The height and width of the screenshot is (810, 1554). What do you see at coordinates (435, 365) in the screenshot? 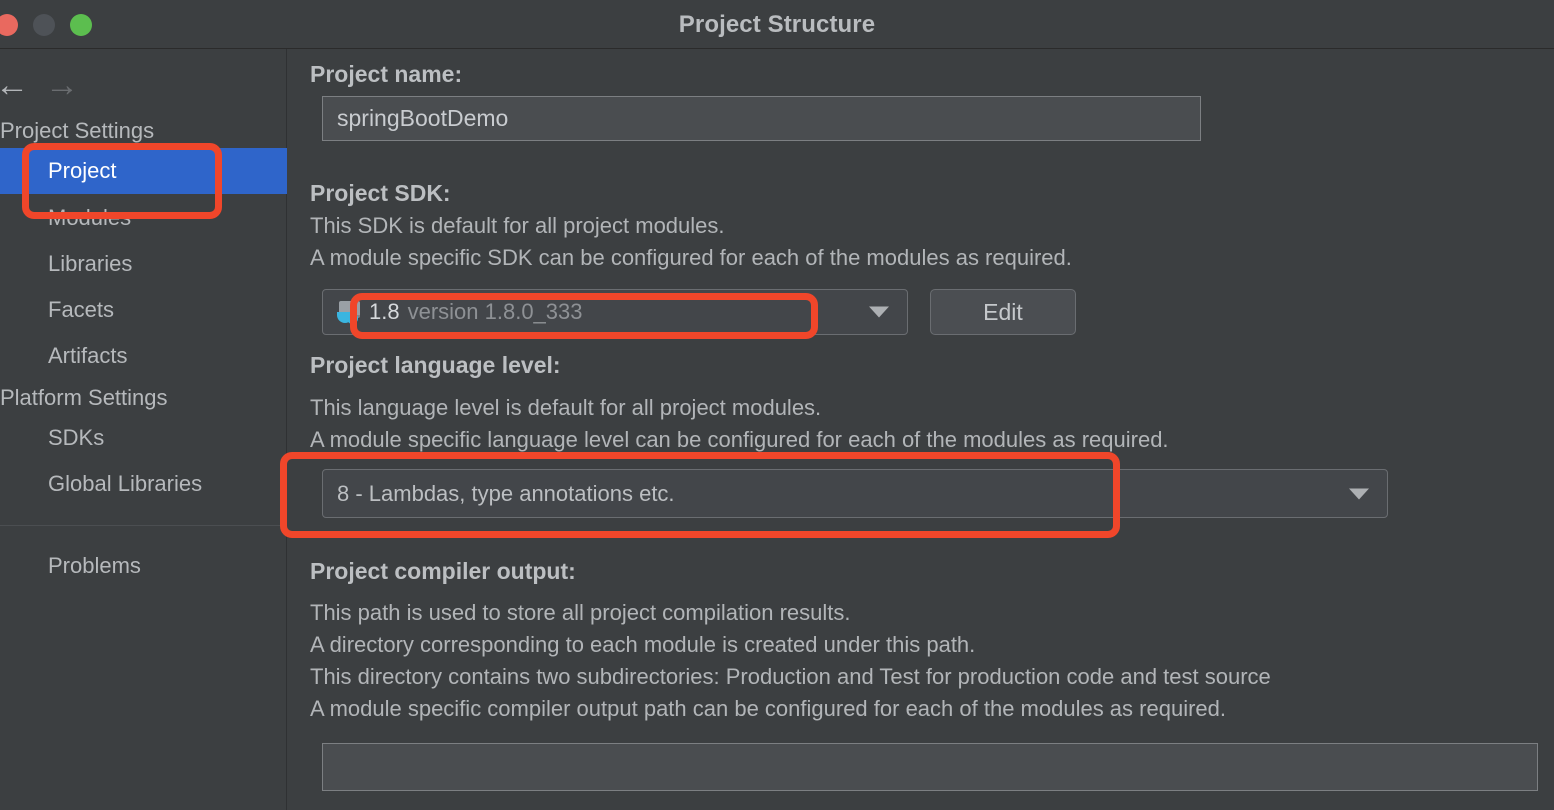
I see `project-language-level-label: Project language level:` at bounding box center [435, 365].